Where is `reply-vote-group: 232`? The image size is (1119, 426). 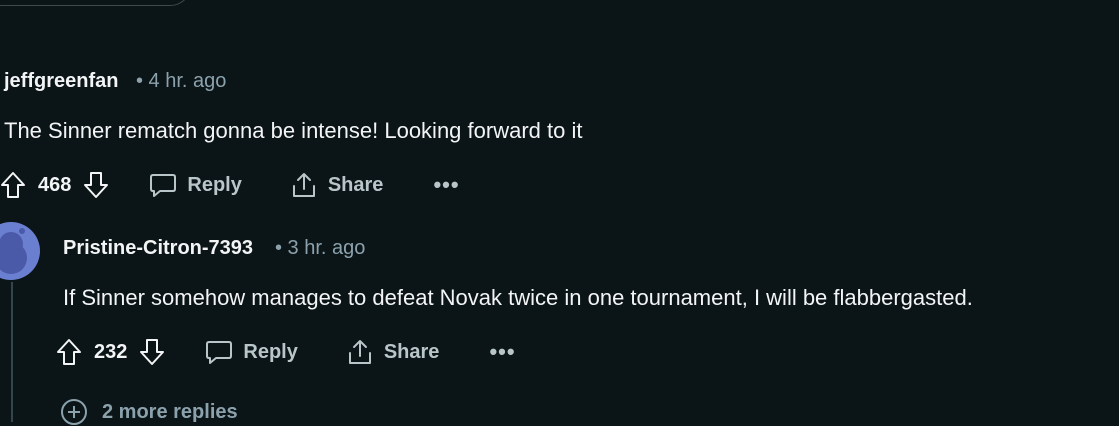
reply-vote-group: 232 is located at coordinates (110, 352).